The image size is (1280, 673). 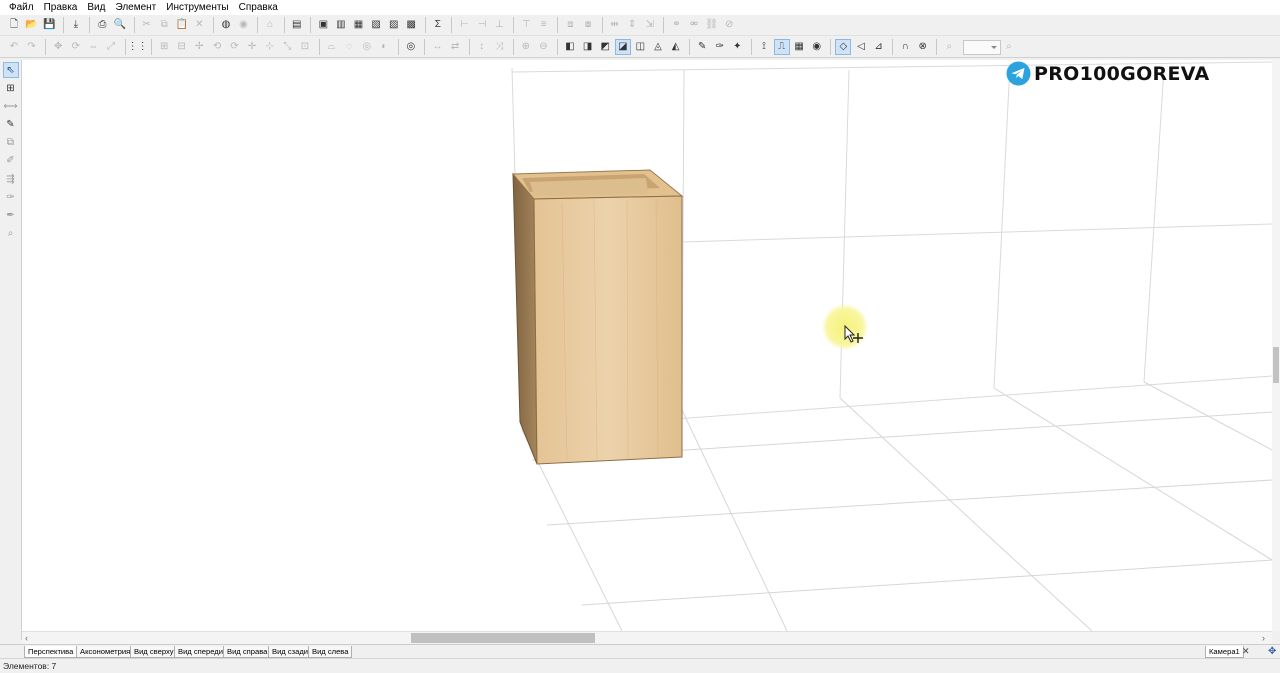 What do you see at coordinates (376, 25) in the screenshot?
I see `box-icon: ▧` at bounding box center [376, 25].